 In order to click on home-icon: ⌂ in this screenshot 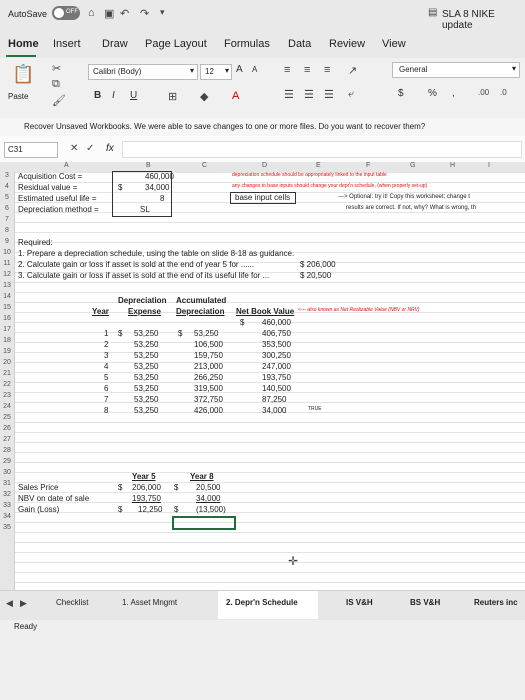, I will do `click(91, 13)`.